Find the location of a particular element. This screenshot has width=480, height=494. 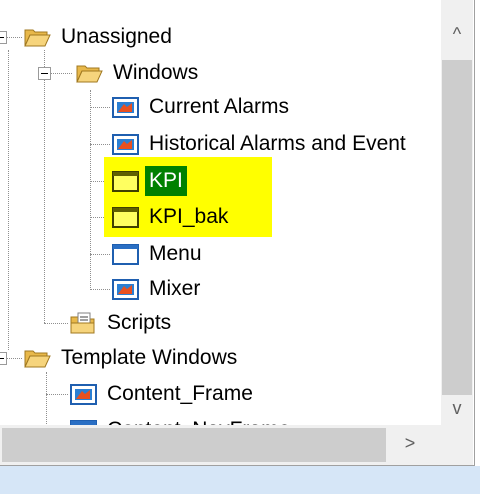

tree-node-kpi: KPI is located at coordinates (149, 181).